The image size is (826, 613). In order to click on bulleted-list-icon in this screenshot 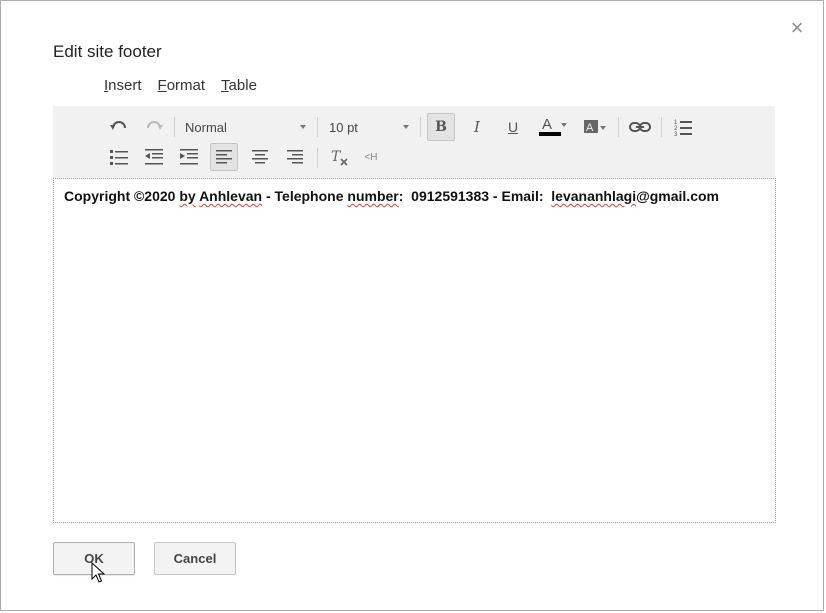, I will do `click(119, 157)`.